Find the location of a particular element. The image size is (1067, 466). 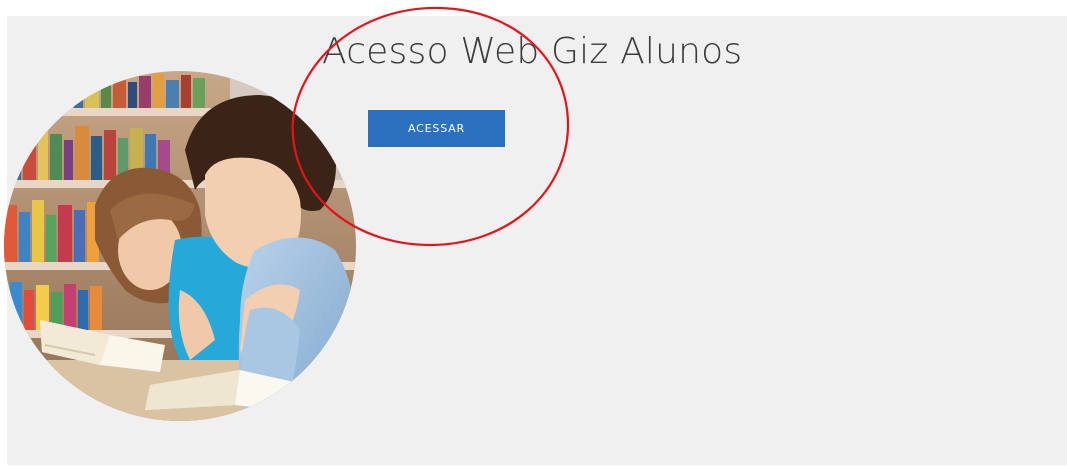

acessar-button: ACESSAR is located at coordinates (436, 128).